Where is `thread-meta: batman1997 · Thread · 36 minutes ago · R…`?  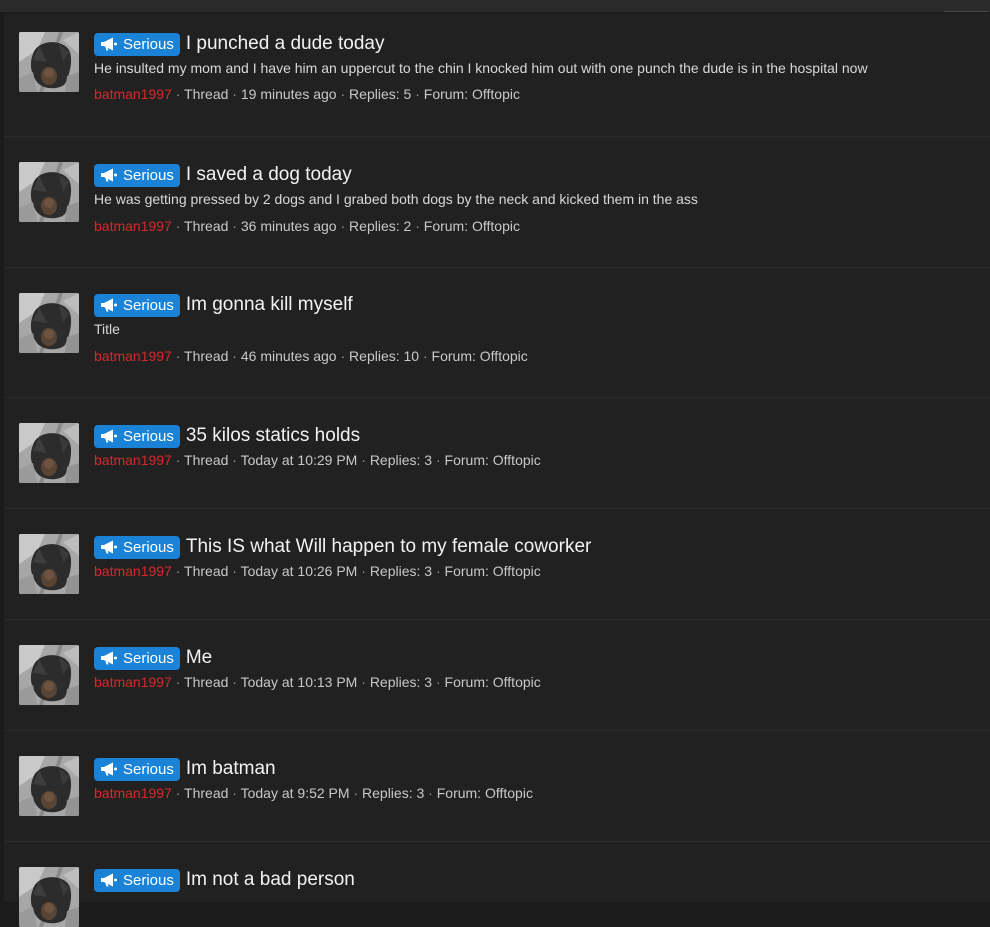
thread-meta: batman1997 · Thread · 36 minutes ago · R… is located at coordinates (307, 226).